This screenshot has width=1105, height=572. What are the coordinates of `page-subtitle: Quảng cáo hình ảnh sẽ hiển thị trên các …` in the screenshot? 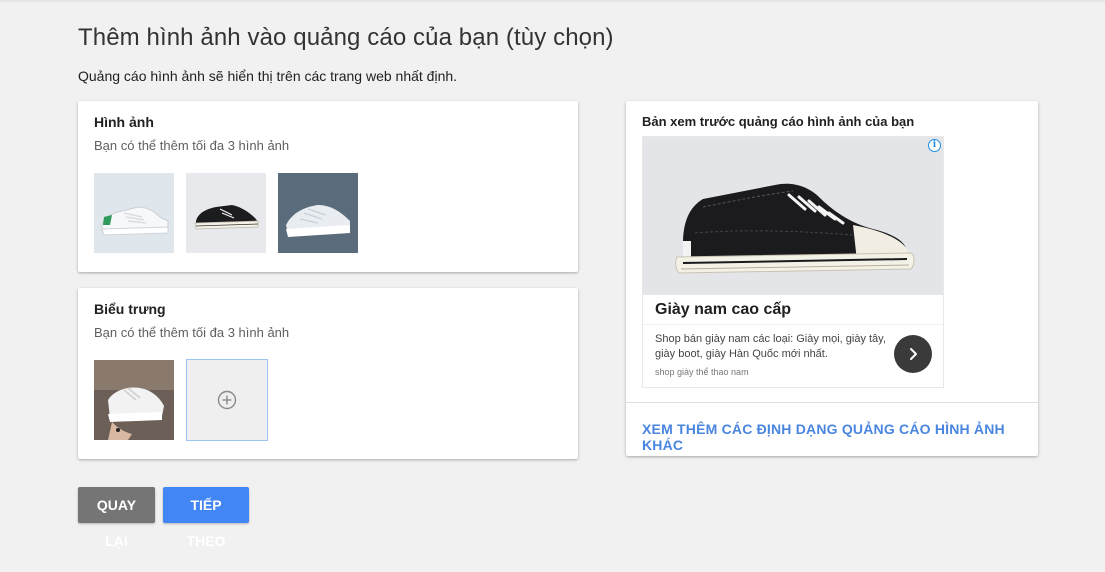 It's located at (268, 76).